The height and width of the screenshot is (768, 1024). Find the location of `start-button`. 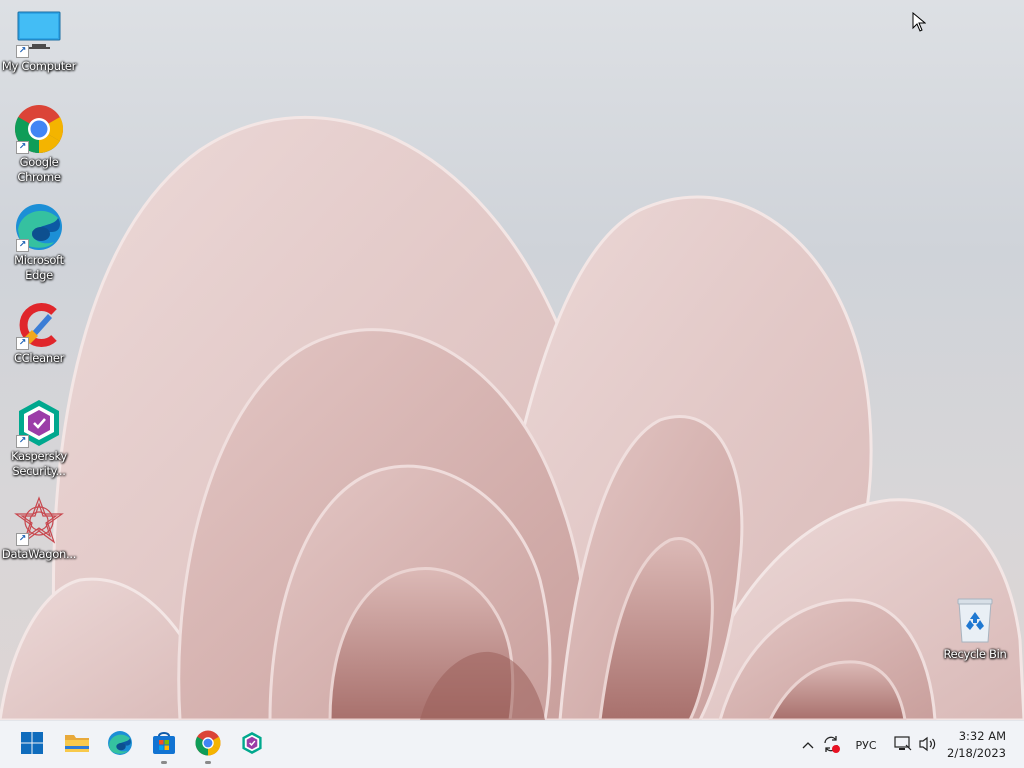

start-button is located at coordinates (32, 745).